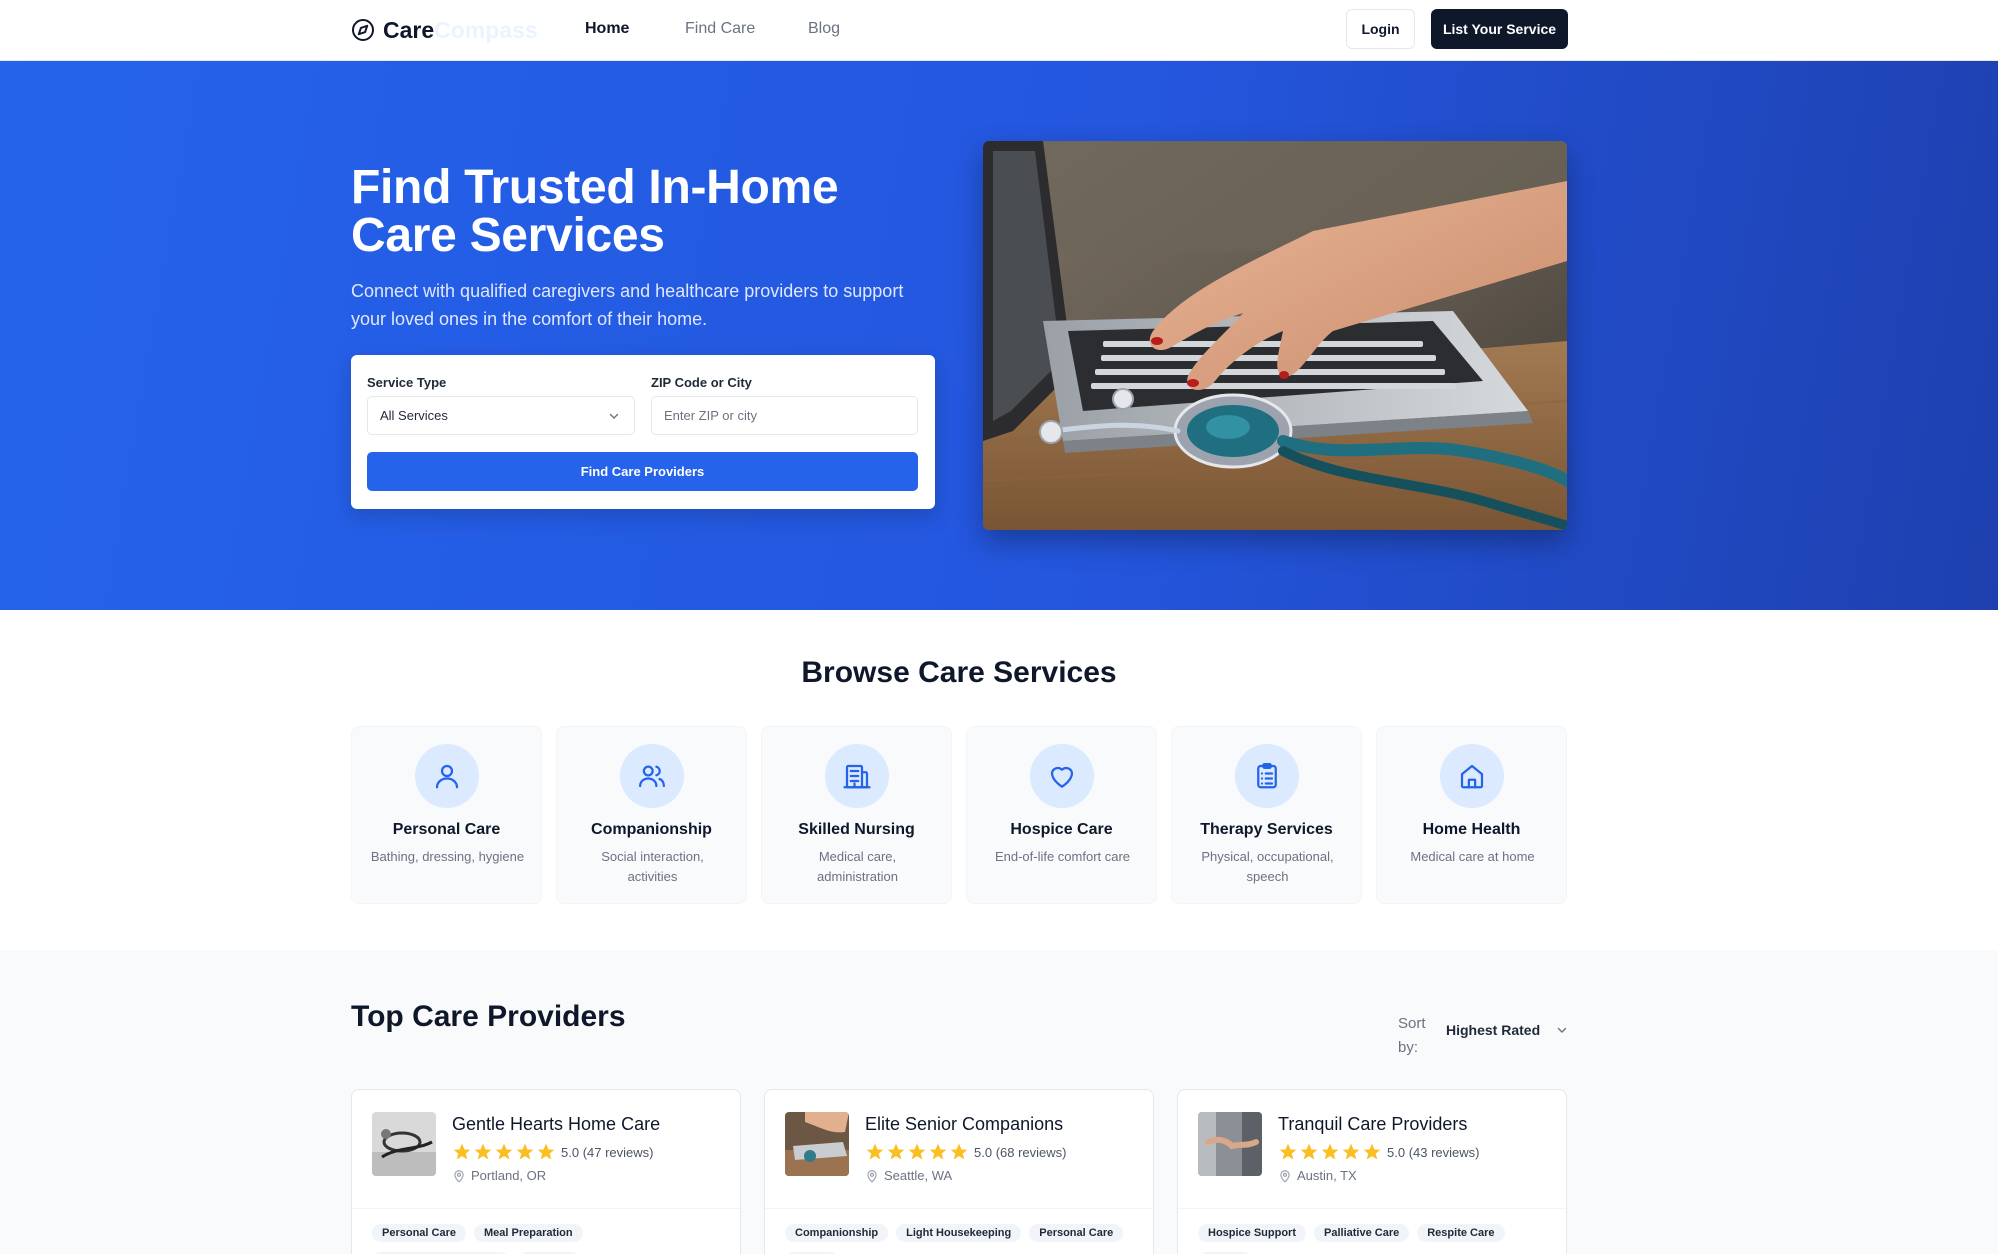 This screenshot has height=1254, width=1998. Describe the element at coordinates (652, 866) in the screenshot. I see `service-description: Social interaction, activities` at that location.